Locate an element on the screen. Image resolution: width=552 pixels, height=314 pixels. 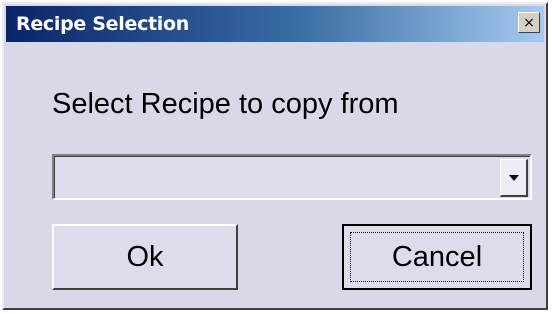
ok-button: Ok is located at coordinates (145, 257).